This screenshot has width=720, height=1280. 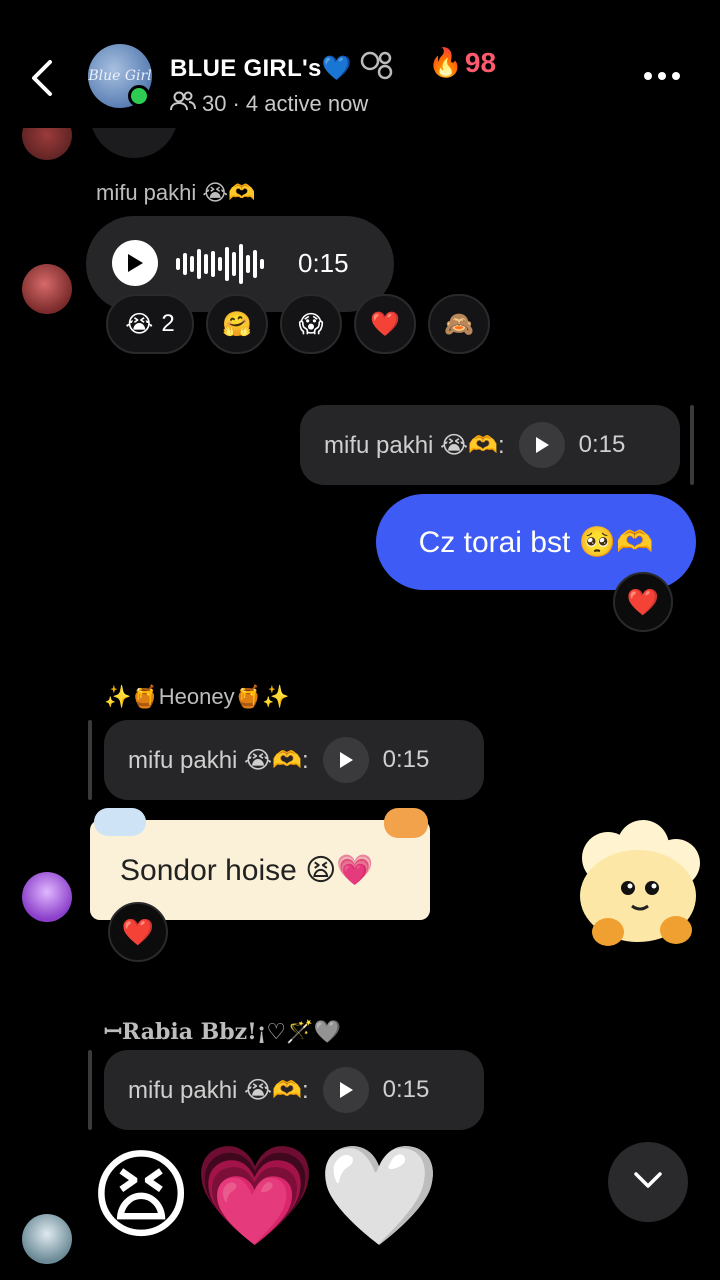 I want to click on cloud-decoration-icon, so click(x=120, y=822).